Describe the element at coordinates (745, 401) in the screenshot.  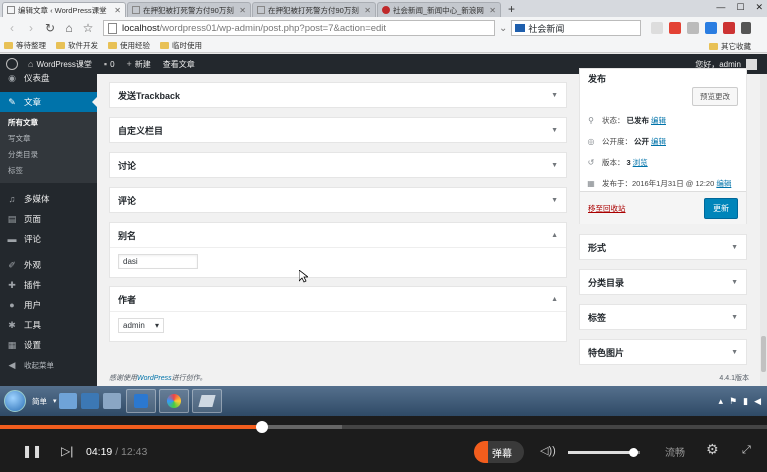
I see `network-icon: ▮` at that location.